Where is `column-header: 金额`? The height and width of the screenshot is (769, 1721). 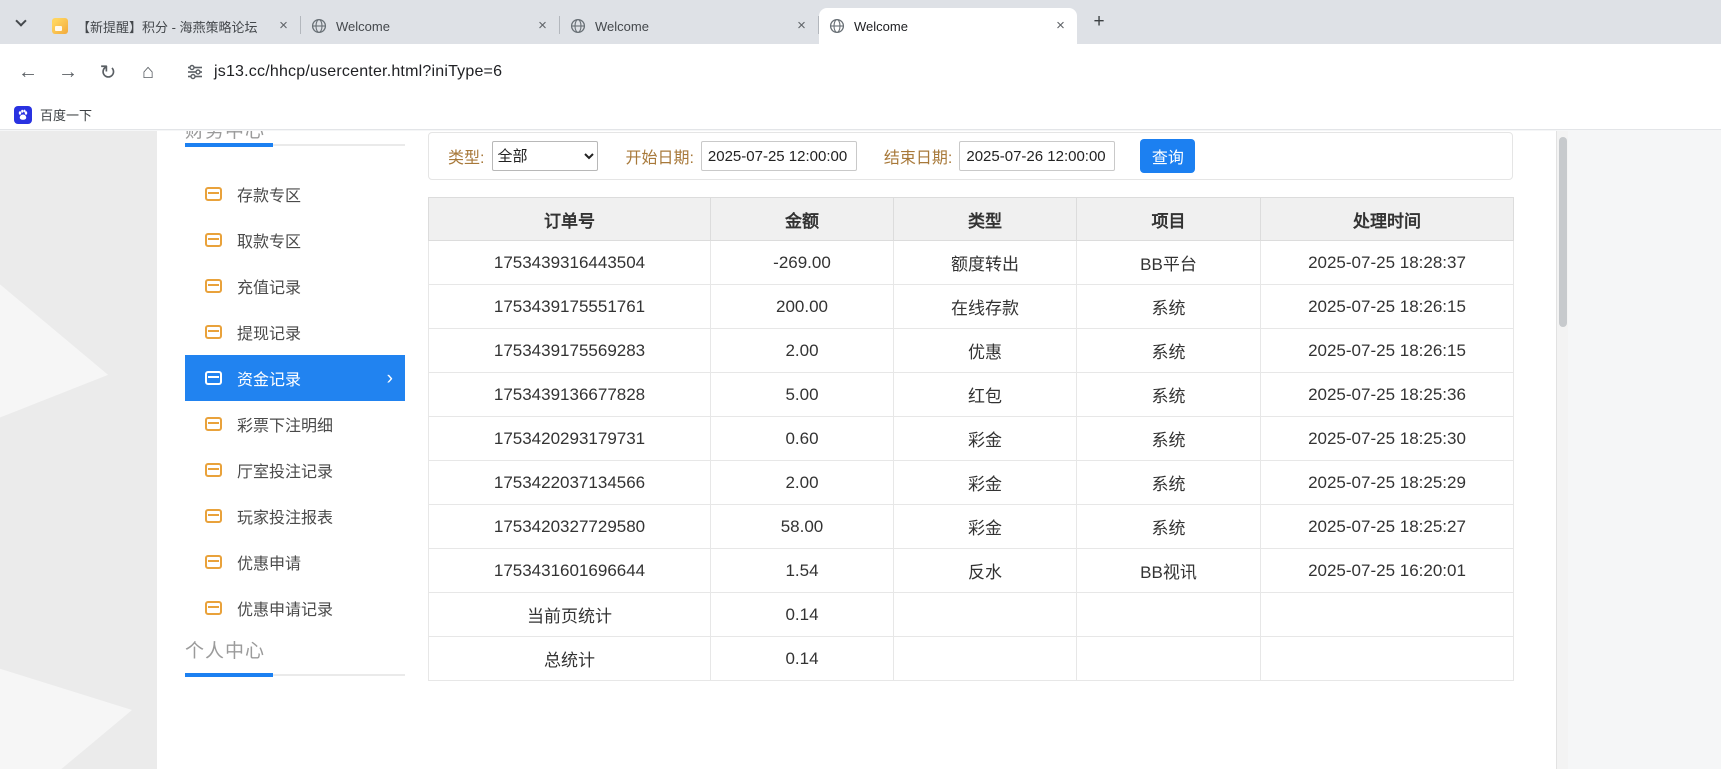
column-header: 金额 is located at coordinates (802, 219).